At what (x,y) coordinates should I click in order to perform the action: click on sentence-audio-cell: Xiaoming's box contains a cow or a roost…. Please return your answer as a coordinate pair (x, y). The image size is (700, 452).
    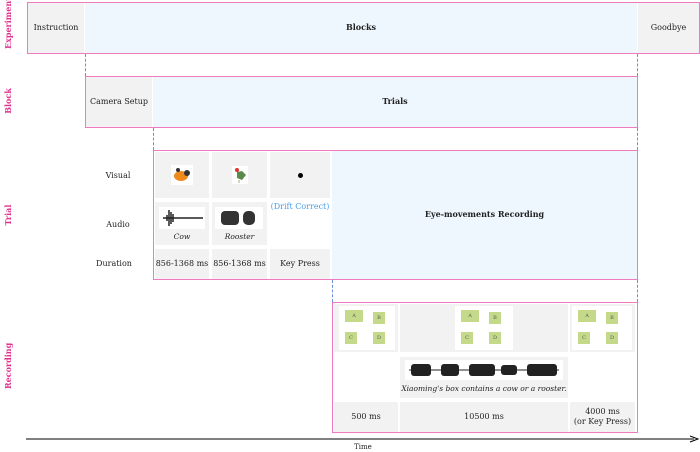
    Looking at the image, I should click on (484, 377).